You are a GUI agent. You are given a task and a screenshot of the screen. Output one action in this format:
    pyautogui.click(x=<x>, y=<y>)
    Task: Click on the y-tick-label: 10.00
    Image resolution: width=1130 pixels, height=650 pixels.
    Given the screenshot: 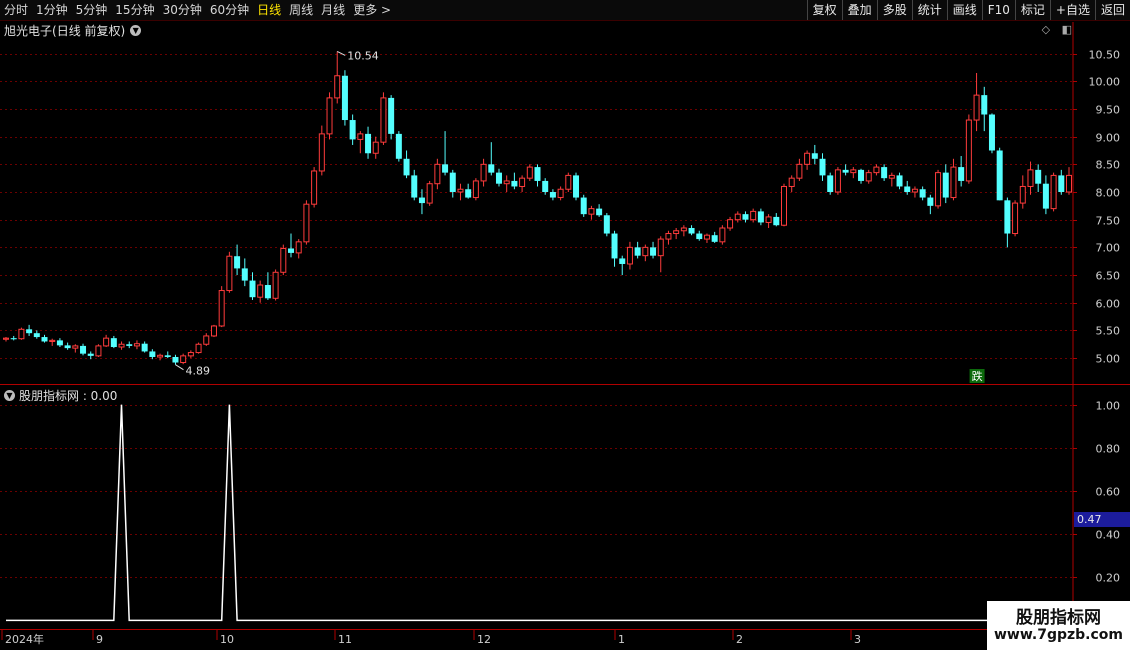 What is the action you would take?
    pyautogui.click(x=1105, y=82)
    